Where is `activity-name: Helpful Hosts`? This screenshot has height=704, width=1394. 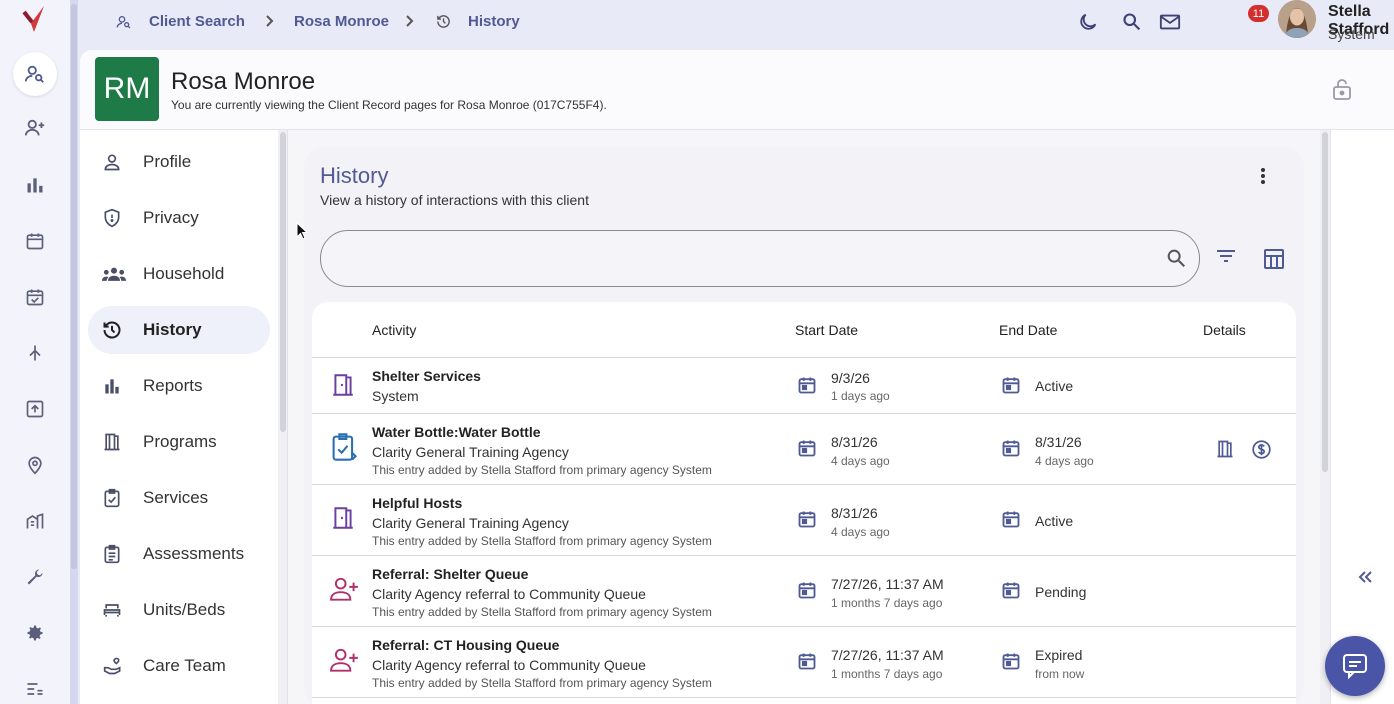
activity-name: Helpful Hosts is located at coordinates (417, 503).